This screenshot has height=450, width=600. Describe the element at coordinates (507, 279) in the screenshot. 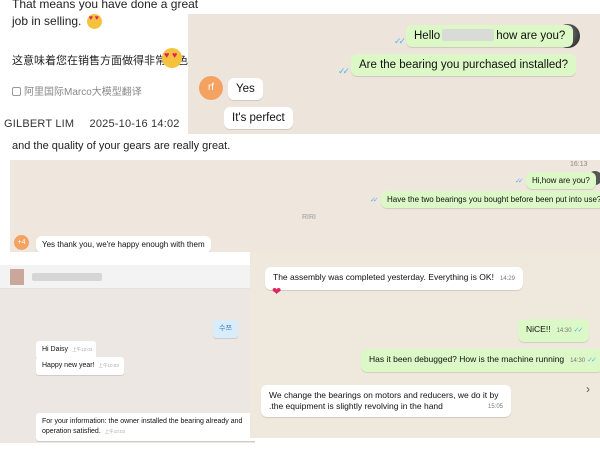

I see `message-time: 14:29` at that location.